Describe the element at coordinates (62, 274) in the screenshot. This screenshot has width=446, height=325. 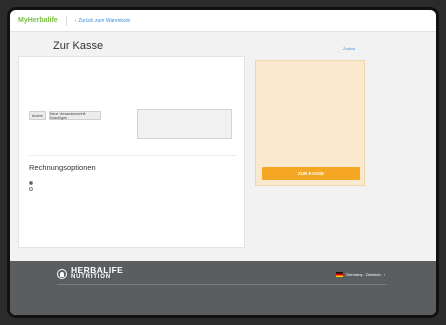
I see `herbalife-leaf-icon` at that location.